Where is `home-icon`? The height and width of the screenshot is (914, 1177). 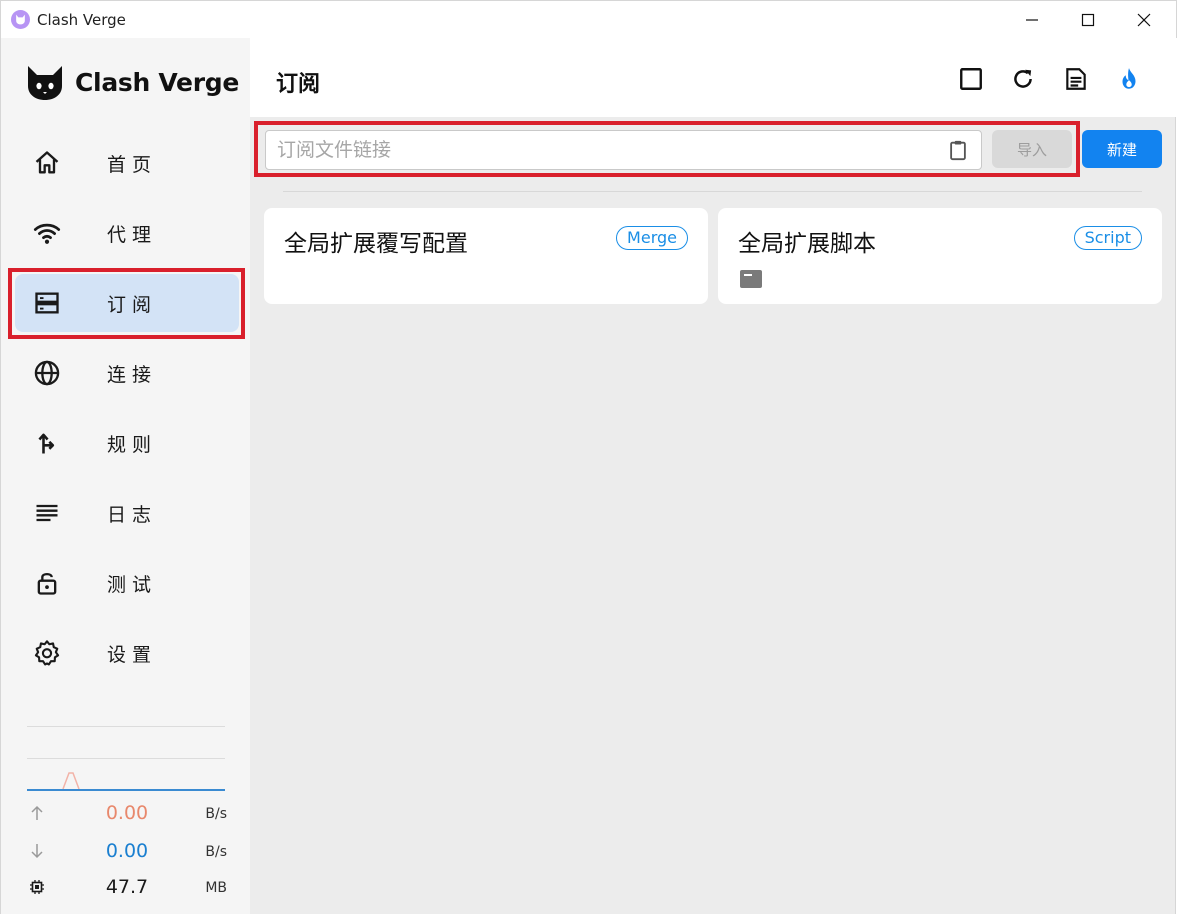 home-icon is located at coordinates (47, 163).